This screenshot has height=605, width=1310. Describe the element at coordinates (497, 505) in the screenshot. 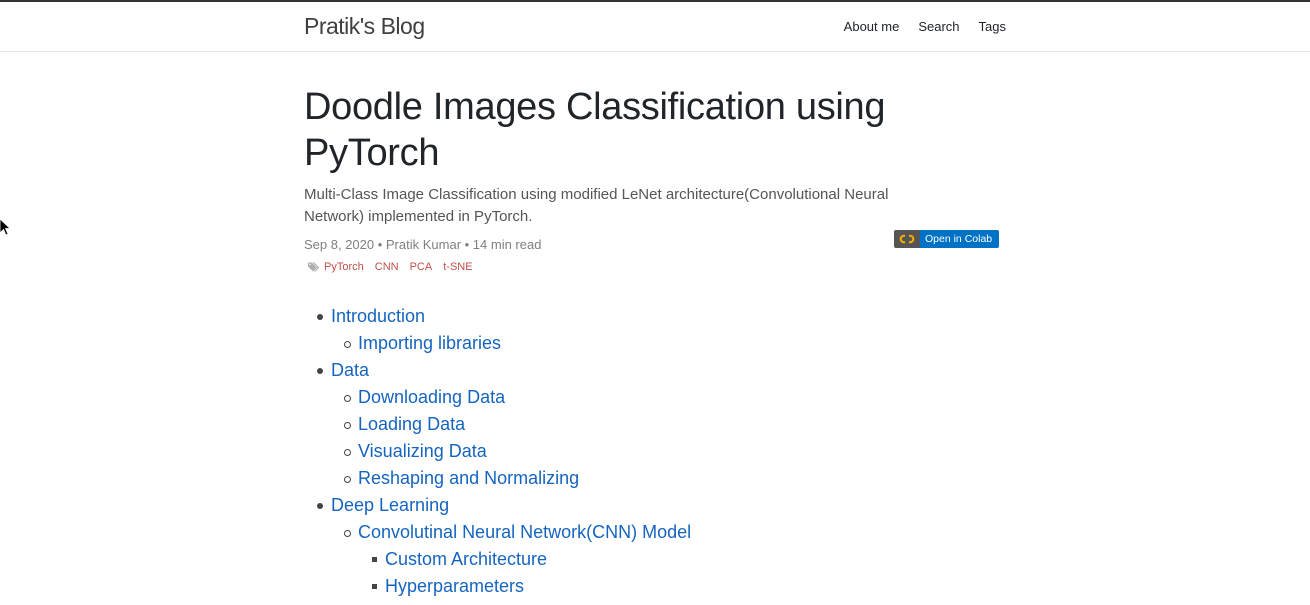

I see `toc-item: Deep Learning` at that location.